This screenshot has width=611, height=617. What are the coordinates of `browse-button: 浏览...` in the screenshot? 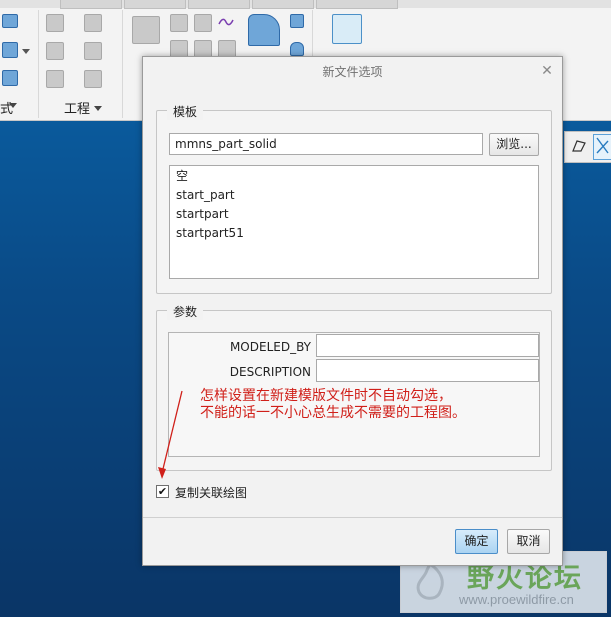 It's located at (514, 144).